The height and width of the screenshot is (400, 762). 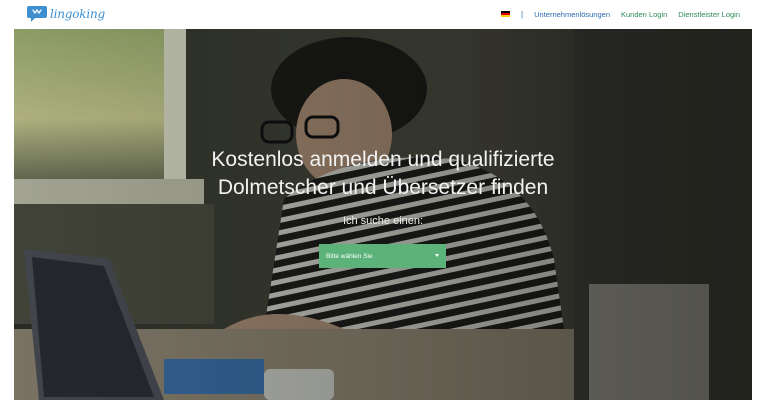 I want to click on nav-link-provider-login: Dienstleister Login, so click(x=709, y=14).